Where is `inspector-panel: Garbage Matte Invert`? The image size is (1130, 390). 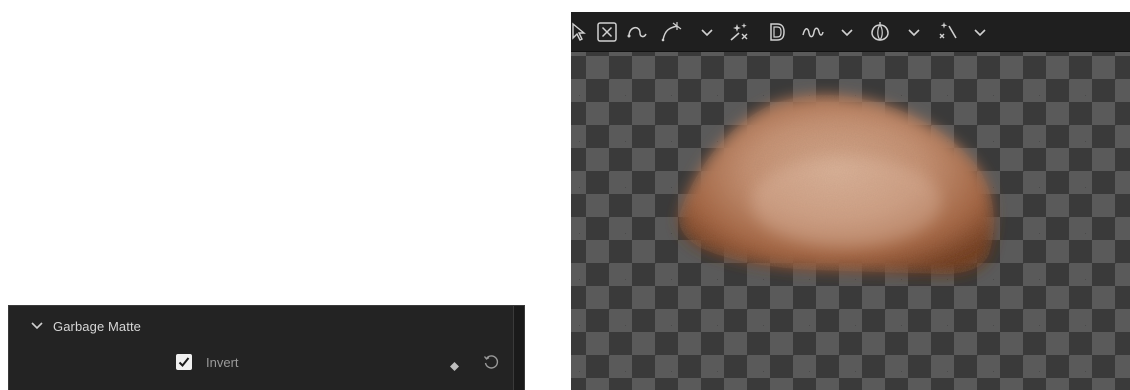 inspector-panel: Garbage Matte Invert is located at coordinates (266, 347).